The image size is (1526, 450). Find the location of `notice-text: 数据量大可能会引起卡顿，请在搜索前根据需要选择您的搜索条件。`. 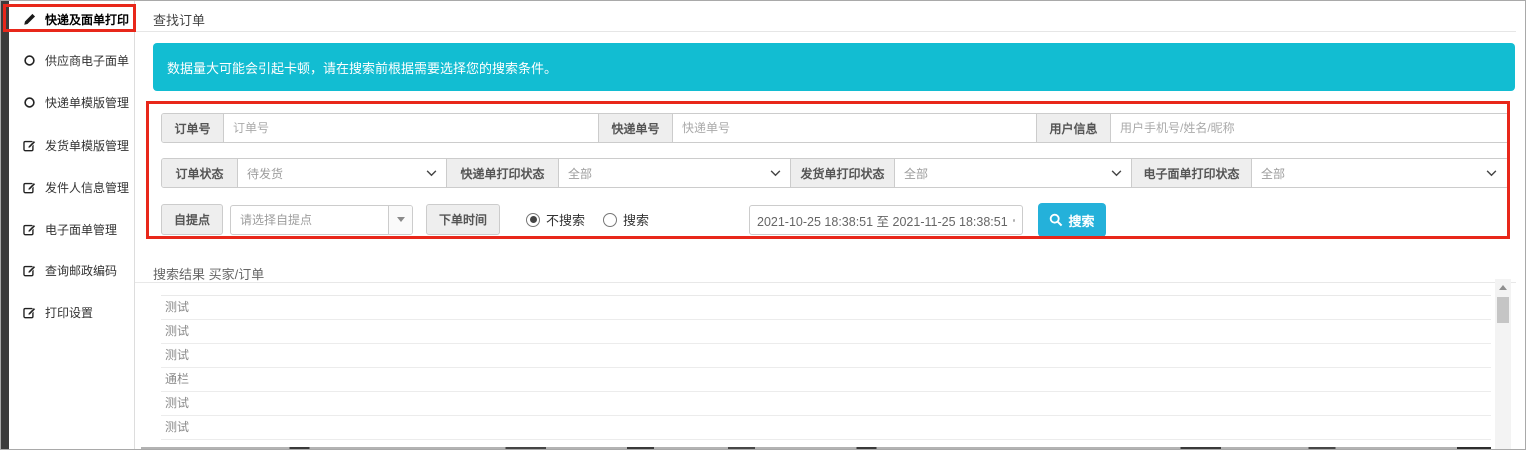

notice-text: 数据量大可能会引起卡顿，请在搜索前根据需要选择您的搜索条件。 is located at coordinates (362, 68).